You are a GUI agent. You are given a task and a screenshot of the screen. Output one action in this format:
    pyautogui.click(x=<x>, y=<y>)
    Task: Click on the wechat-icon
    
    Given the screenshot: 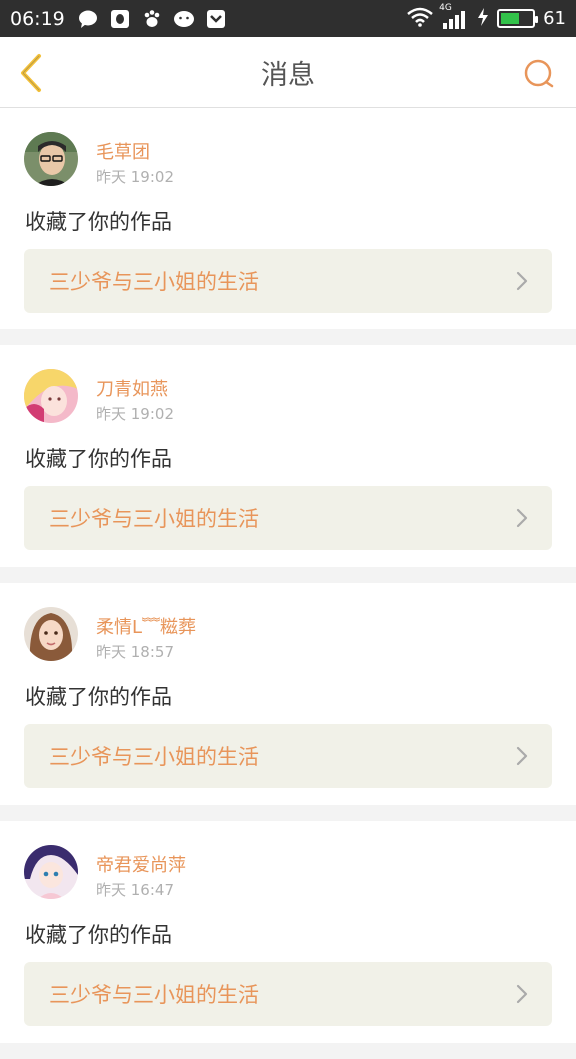 What is the action you would take?
    pyautogui.click(x=184, y=19)
    